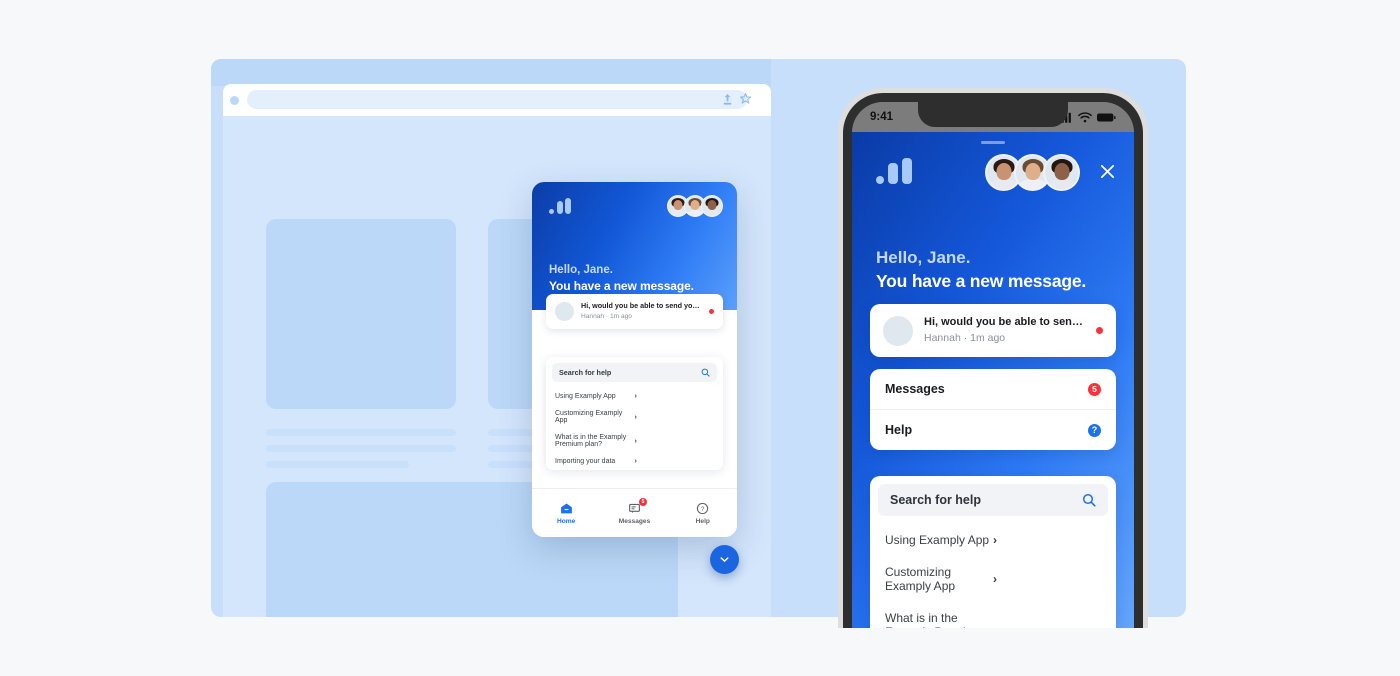  I want to click on status-time: 9:41, so click(882, 117).